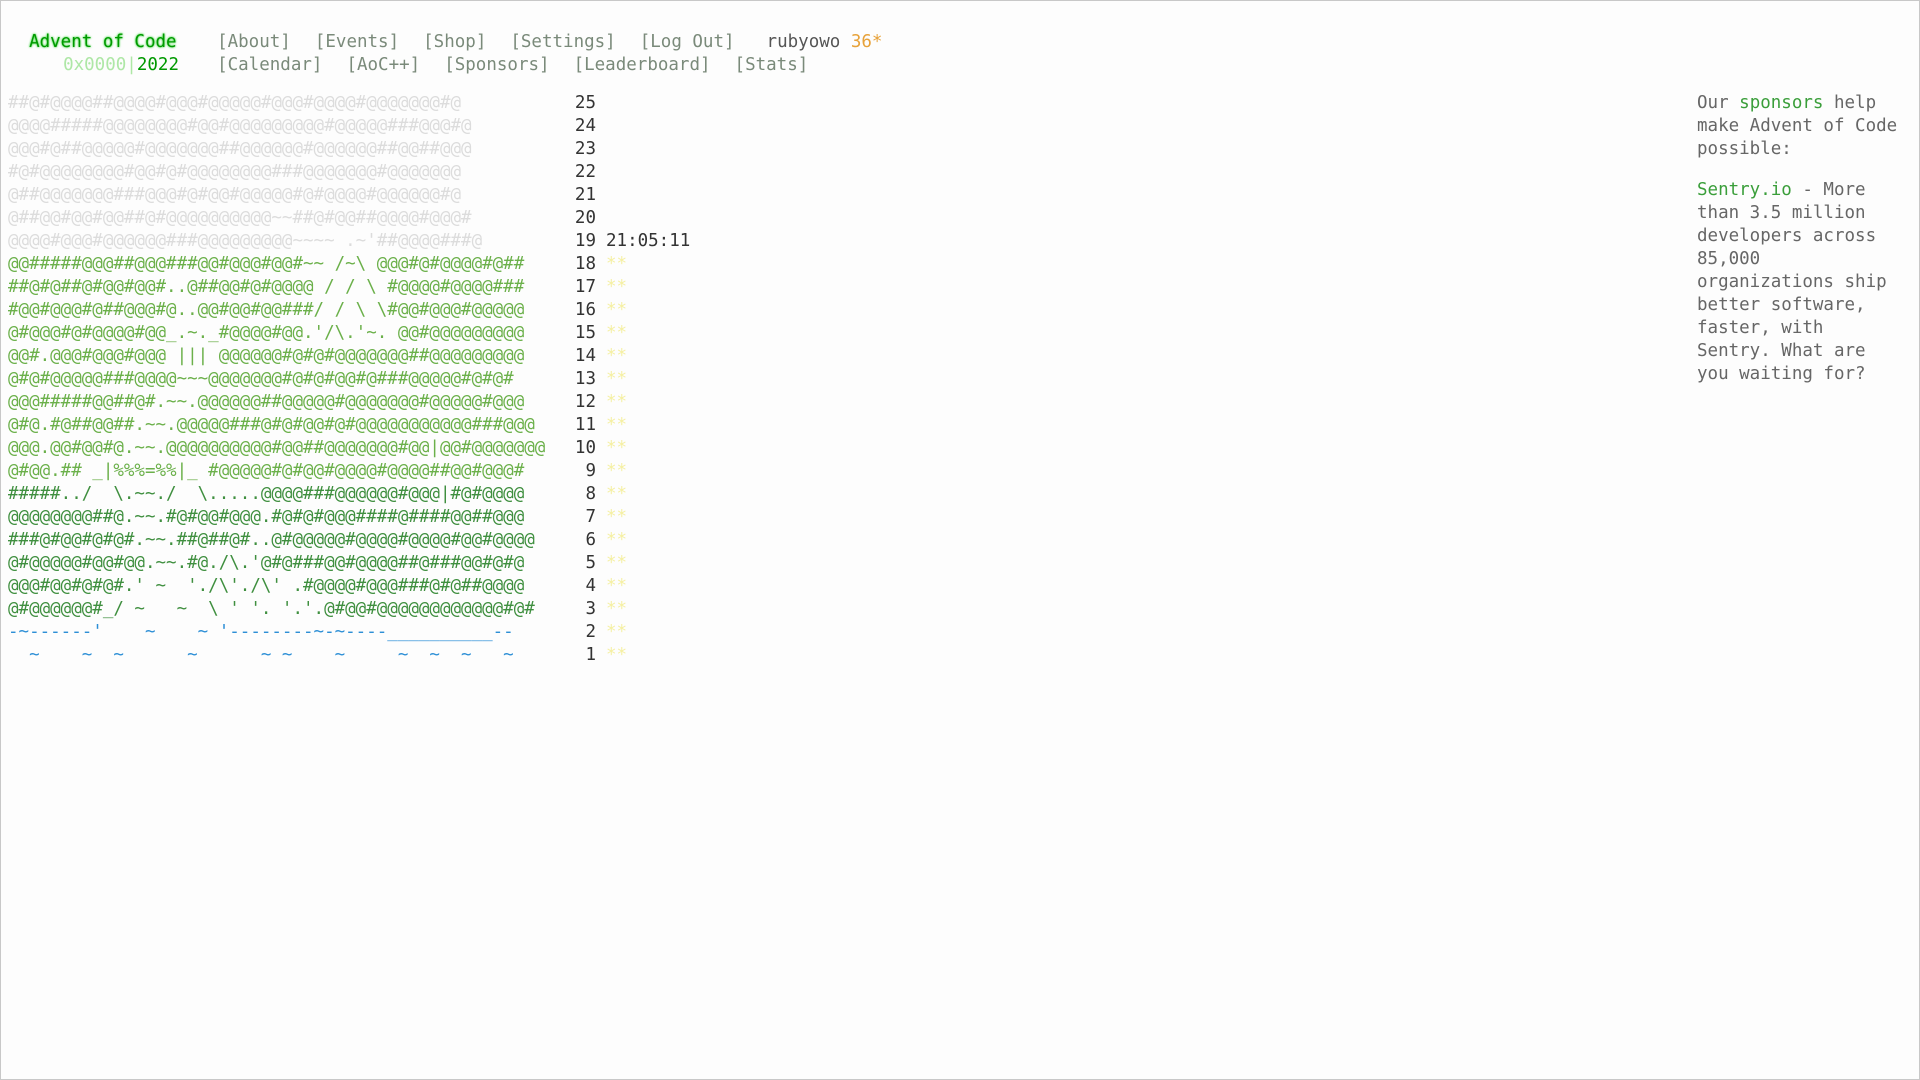 The height and width of the screenshot is (1080, 1920). What do you see at coordinates (585, 195) in the screenshot?
I see `calendar-day-number: 21` at bounding box center [585, 195].